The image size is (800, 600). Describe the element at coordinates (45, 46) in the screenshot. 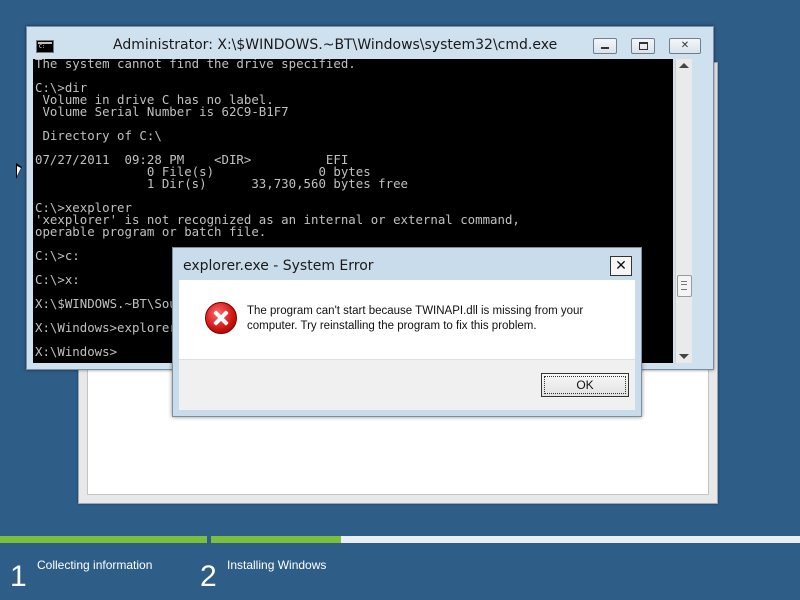

I see `cmd-icon` at that location.